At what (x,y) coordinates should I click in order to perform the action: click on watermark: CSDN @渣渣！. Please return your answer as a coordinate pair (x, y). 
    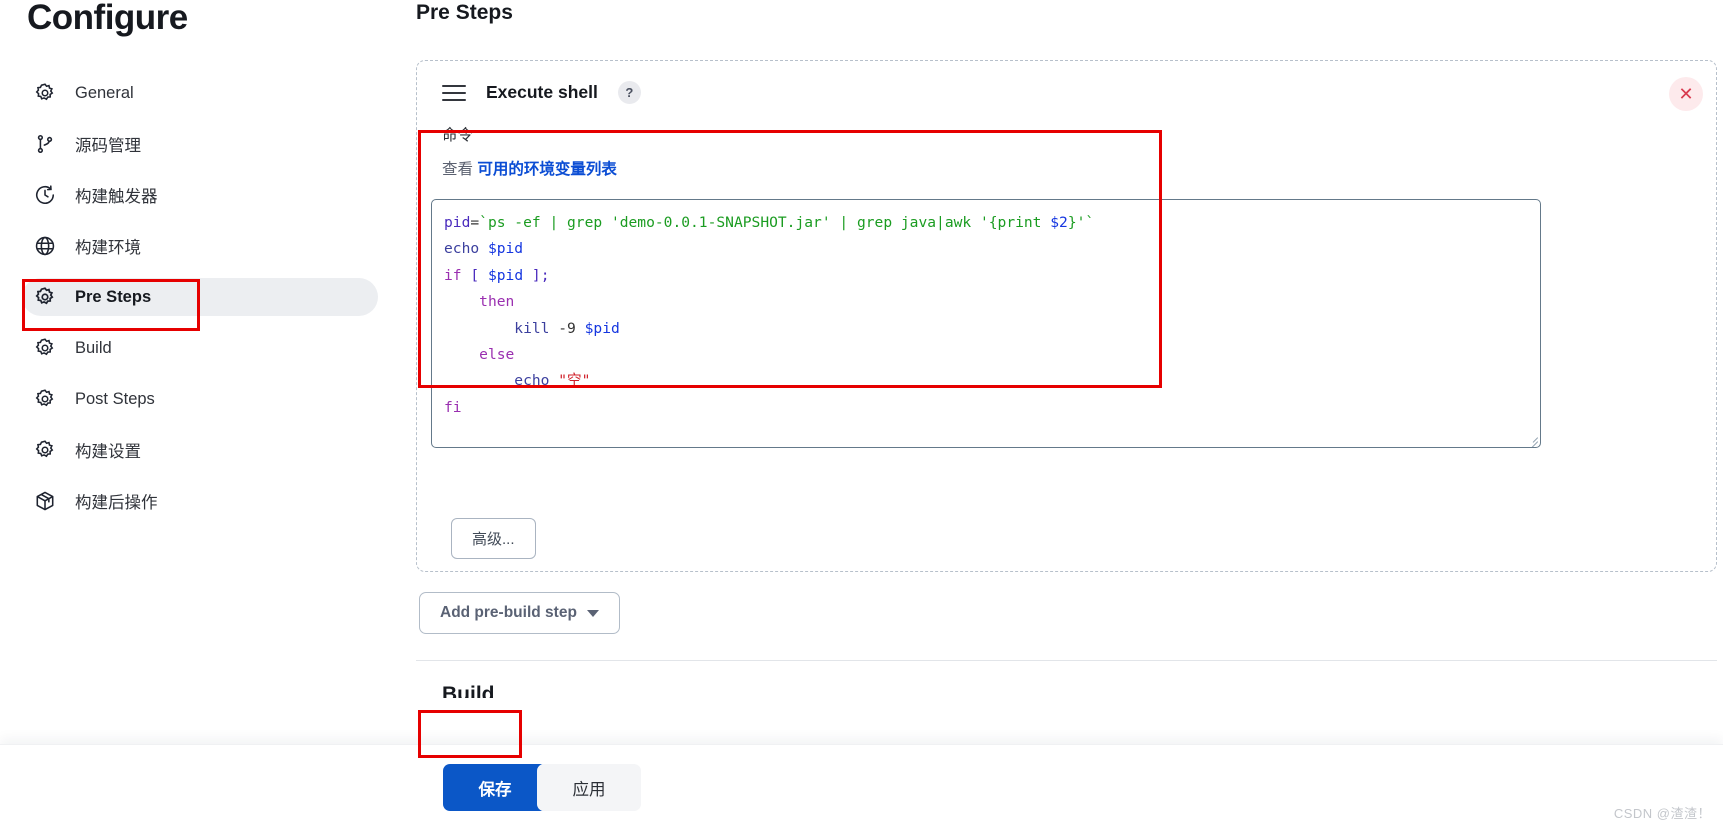
    Looking at the image, I should click on (1662, 813).